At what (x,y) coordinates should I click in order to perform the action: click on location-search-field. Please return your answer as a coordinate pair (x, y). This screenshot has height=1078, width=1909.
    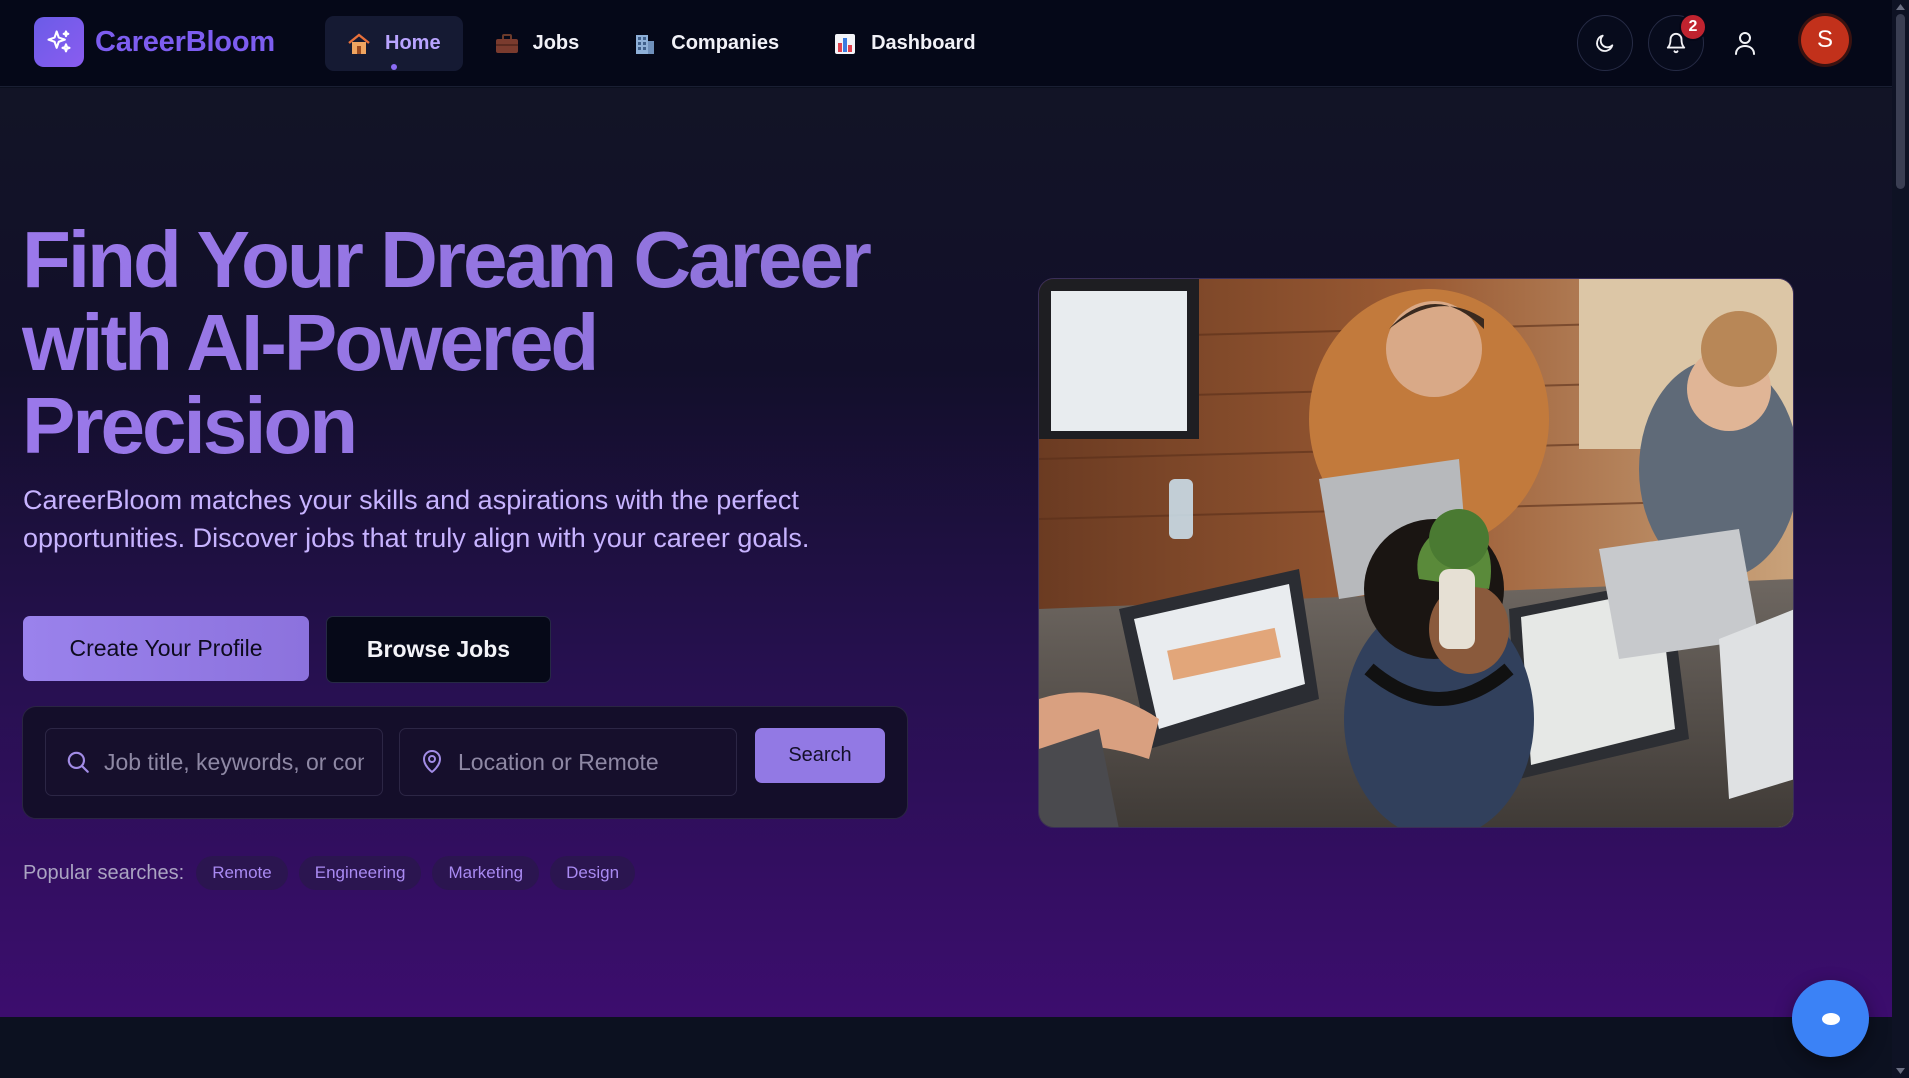
    Looking at the image, I should click on (568, 762).